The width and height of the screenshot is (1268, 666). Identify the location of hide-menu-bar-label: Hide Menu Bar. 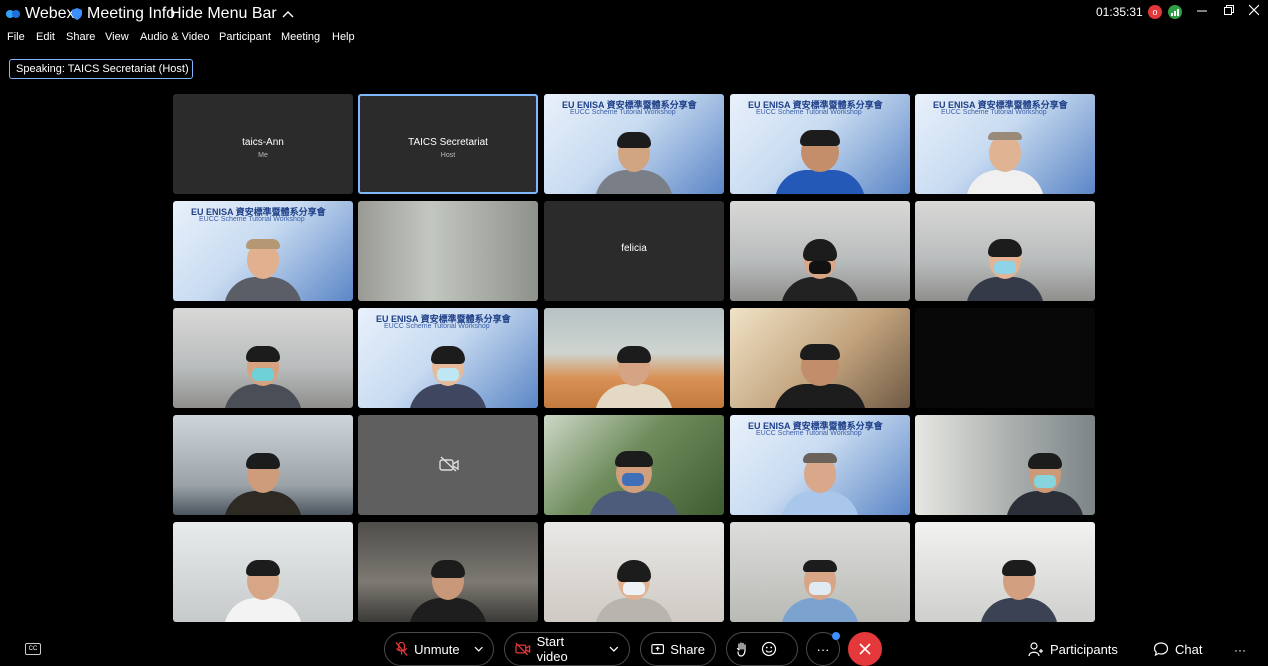
(223, 13).